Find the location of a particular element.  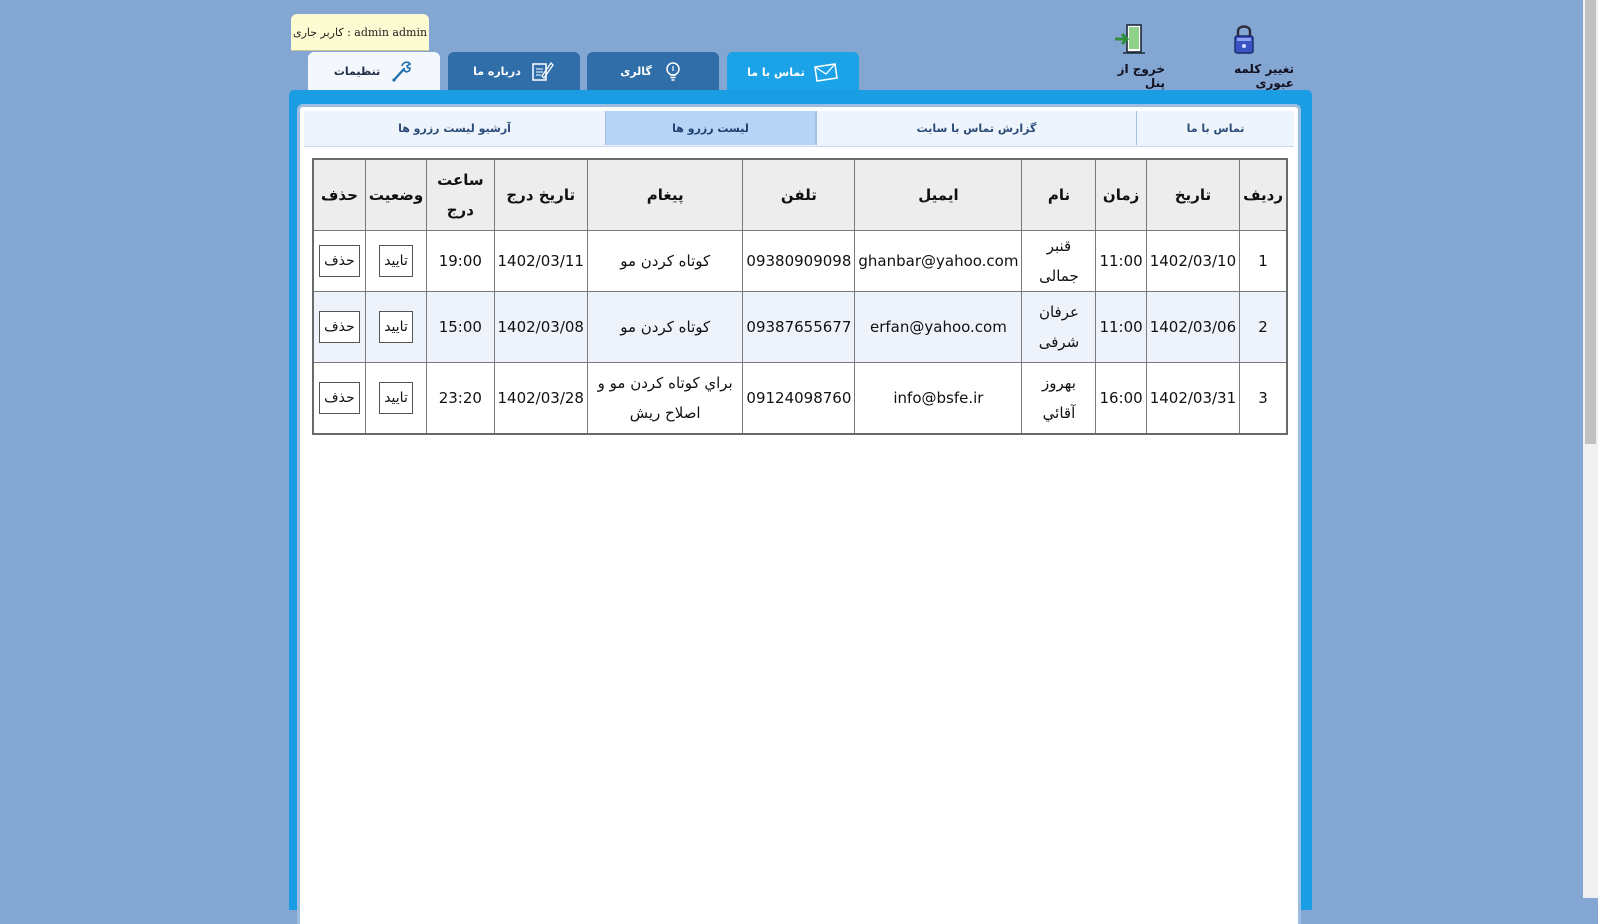

cell-insert-time: 23:20 is located at coordinates (460, 398).